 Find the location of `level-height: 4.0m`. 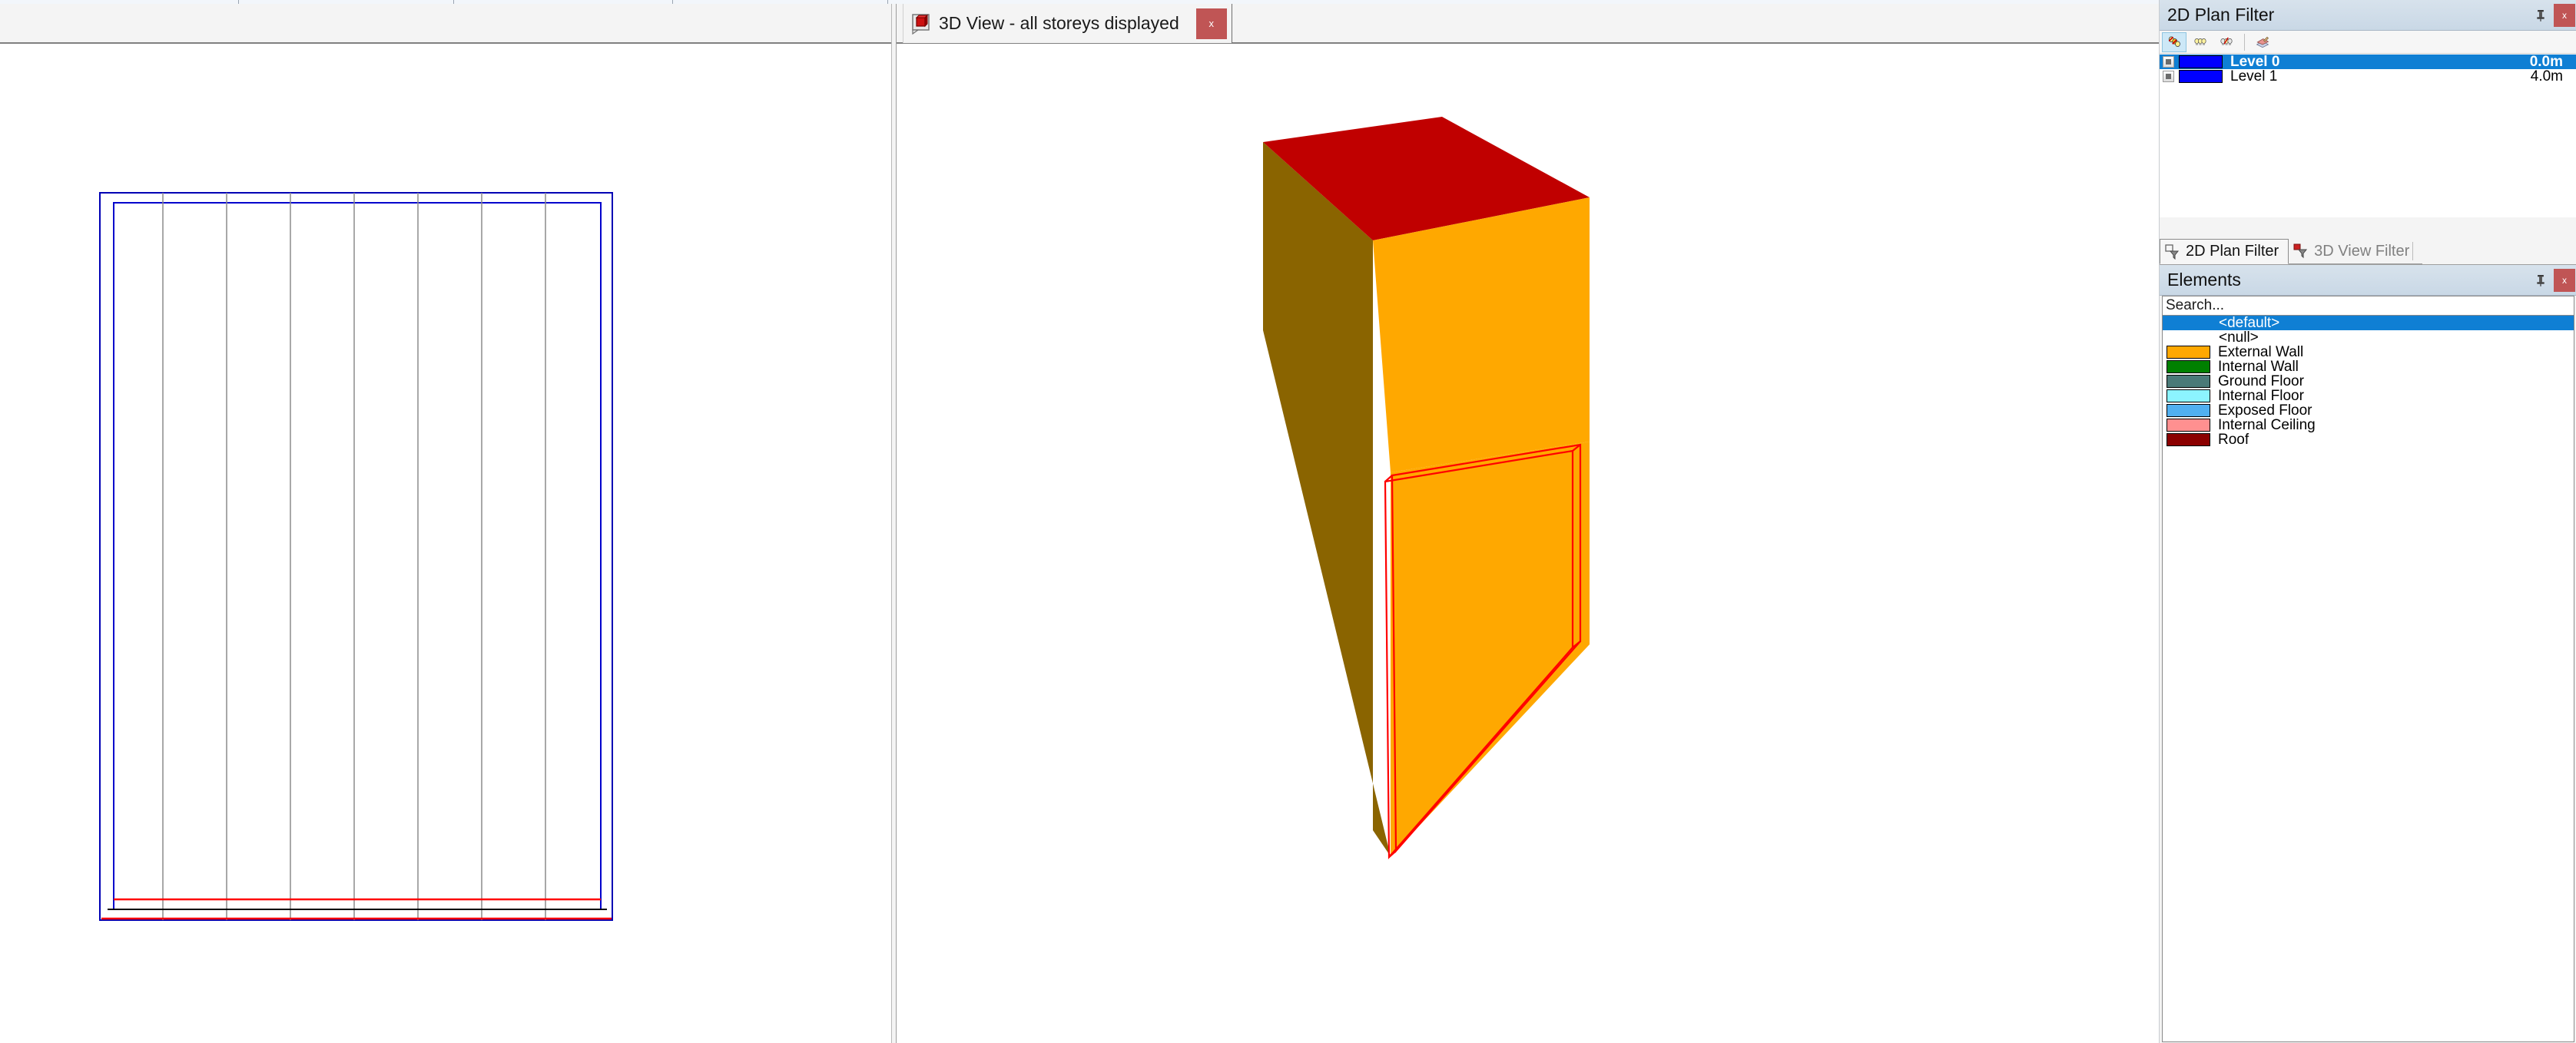

level-height: 4.0m is located at coordinates (2546, 76).